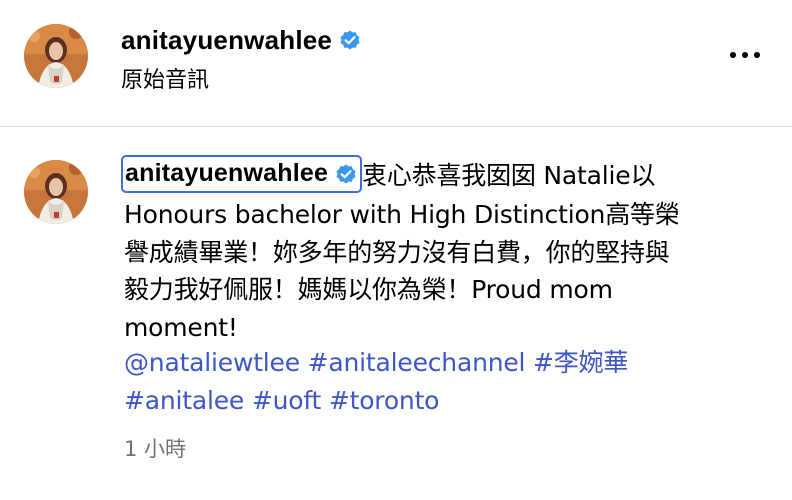 Image resolution: width=792 pixels, height=500 pixels. What do you see at coordinates (509, 175) in the screenshot?
I see `caption-line-1: 衷心恭喜我囡囡 Natalie以` at bounding box center [509, 175].